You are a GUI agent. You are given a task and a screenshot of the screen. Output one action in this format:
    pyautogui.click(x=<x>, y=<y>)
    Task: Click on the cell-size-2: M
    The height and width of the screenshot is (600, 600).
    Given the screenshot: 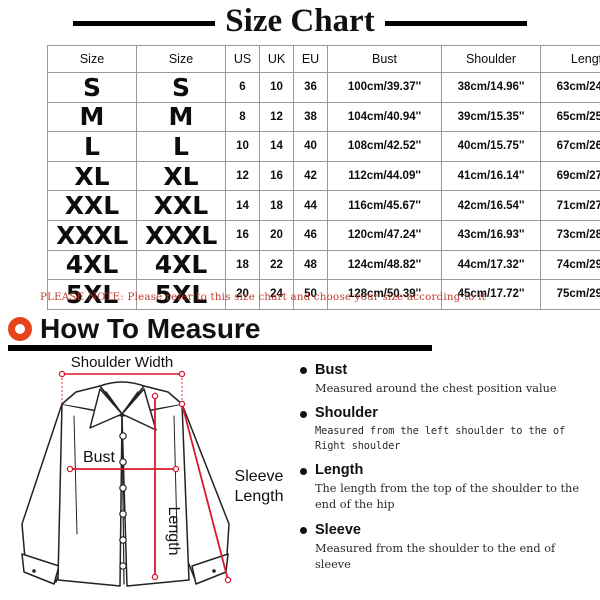 What is the action you would take?
    pyautogui.click(x=181, y=117)
    